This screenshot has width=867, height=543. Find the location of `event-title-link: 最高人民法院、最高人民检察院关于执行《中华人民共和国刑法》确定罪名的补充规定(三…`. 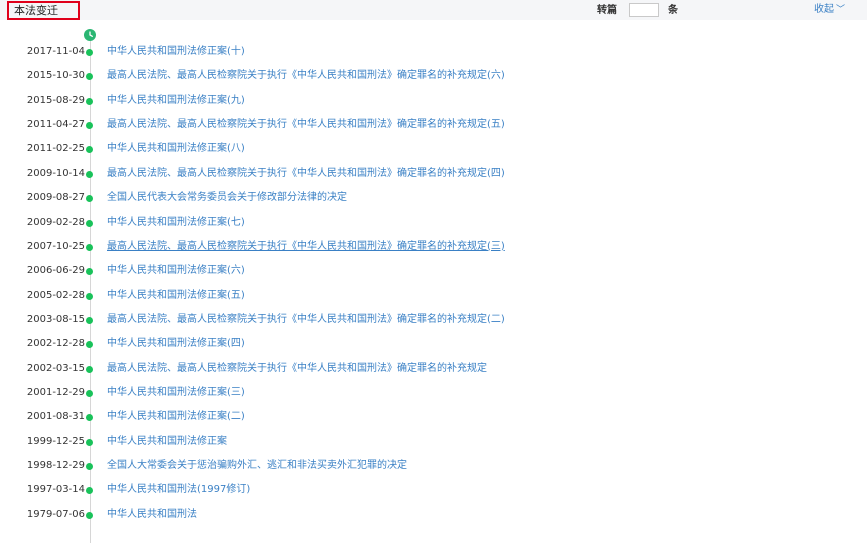

event-title-link: 最高人民法院、最高人民检察院关于执行《中华人民共和国刑法》确定罪名的补充规定(三… is located at coordinates (306, 247).